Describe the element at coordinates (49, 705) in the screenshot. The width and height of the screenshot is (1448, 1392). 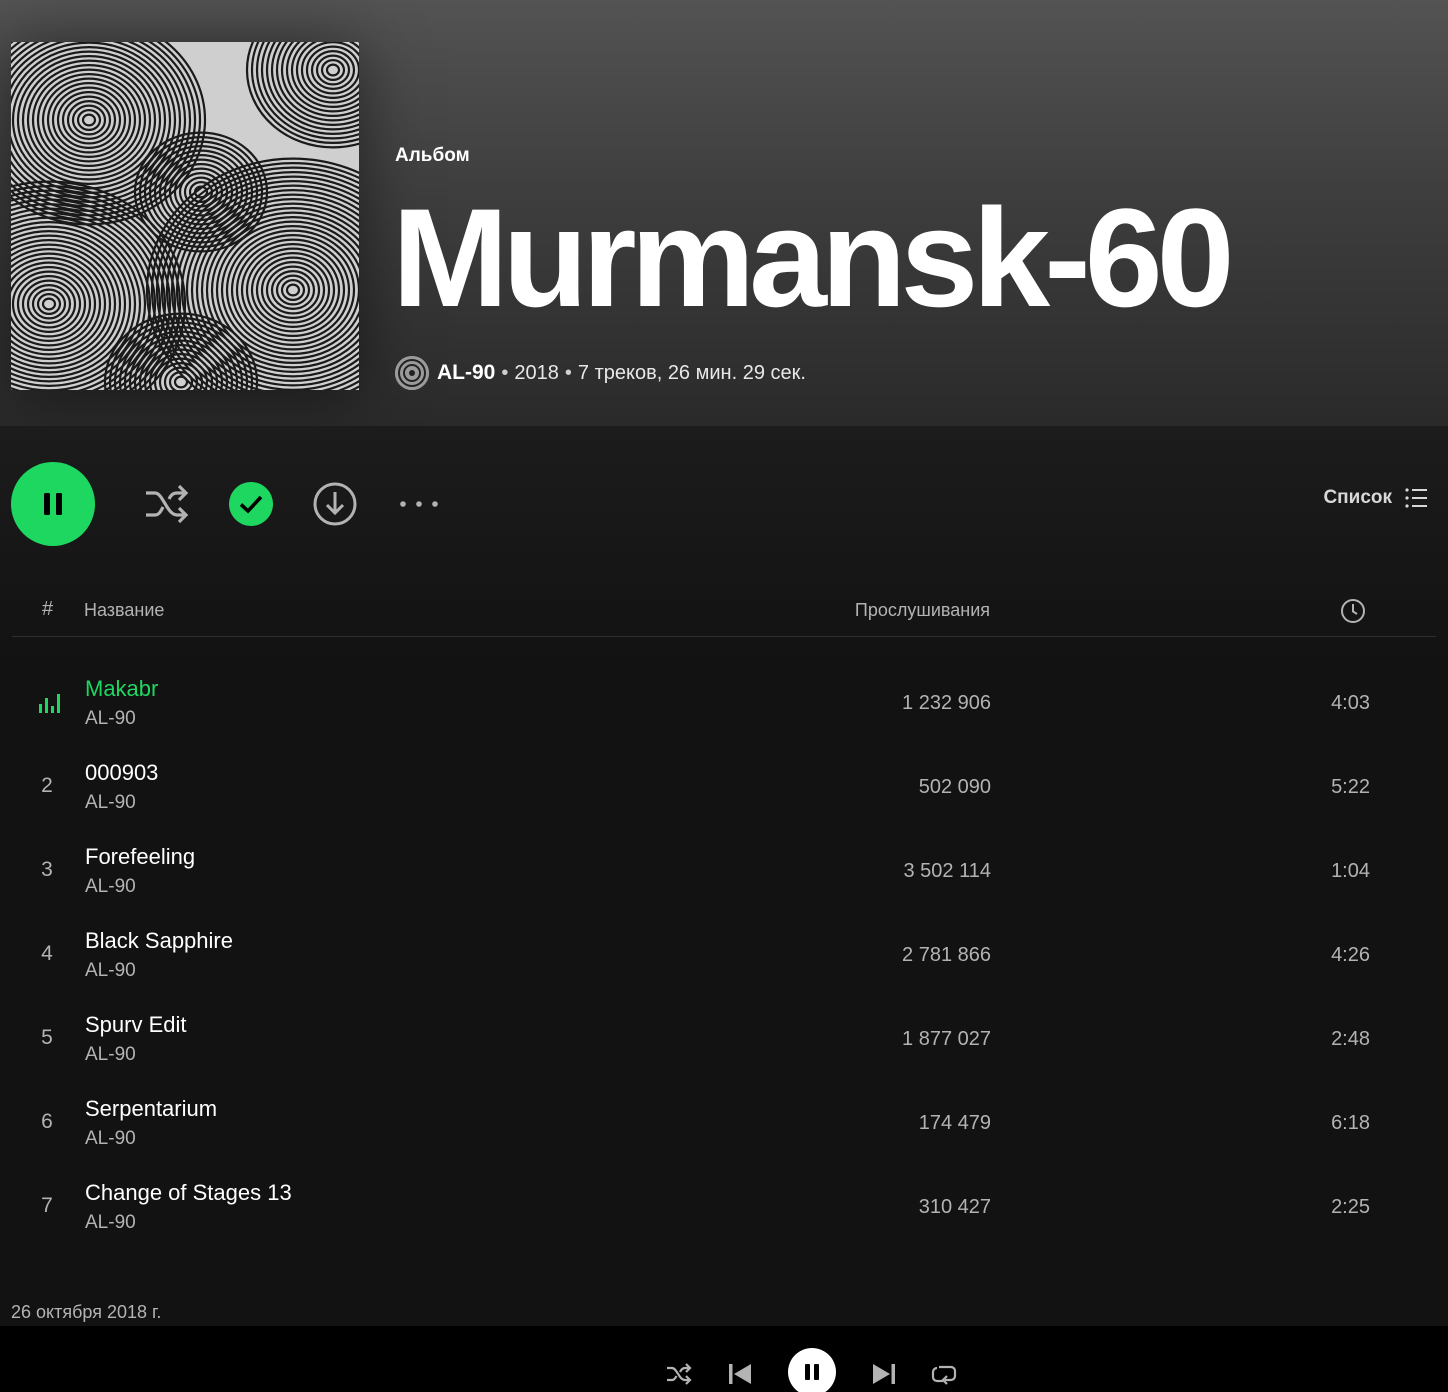
I see `equalizer-icon` at that location.